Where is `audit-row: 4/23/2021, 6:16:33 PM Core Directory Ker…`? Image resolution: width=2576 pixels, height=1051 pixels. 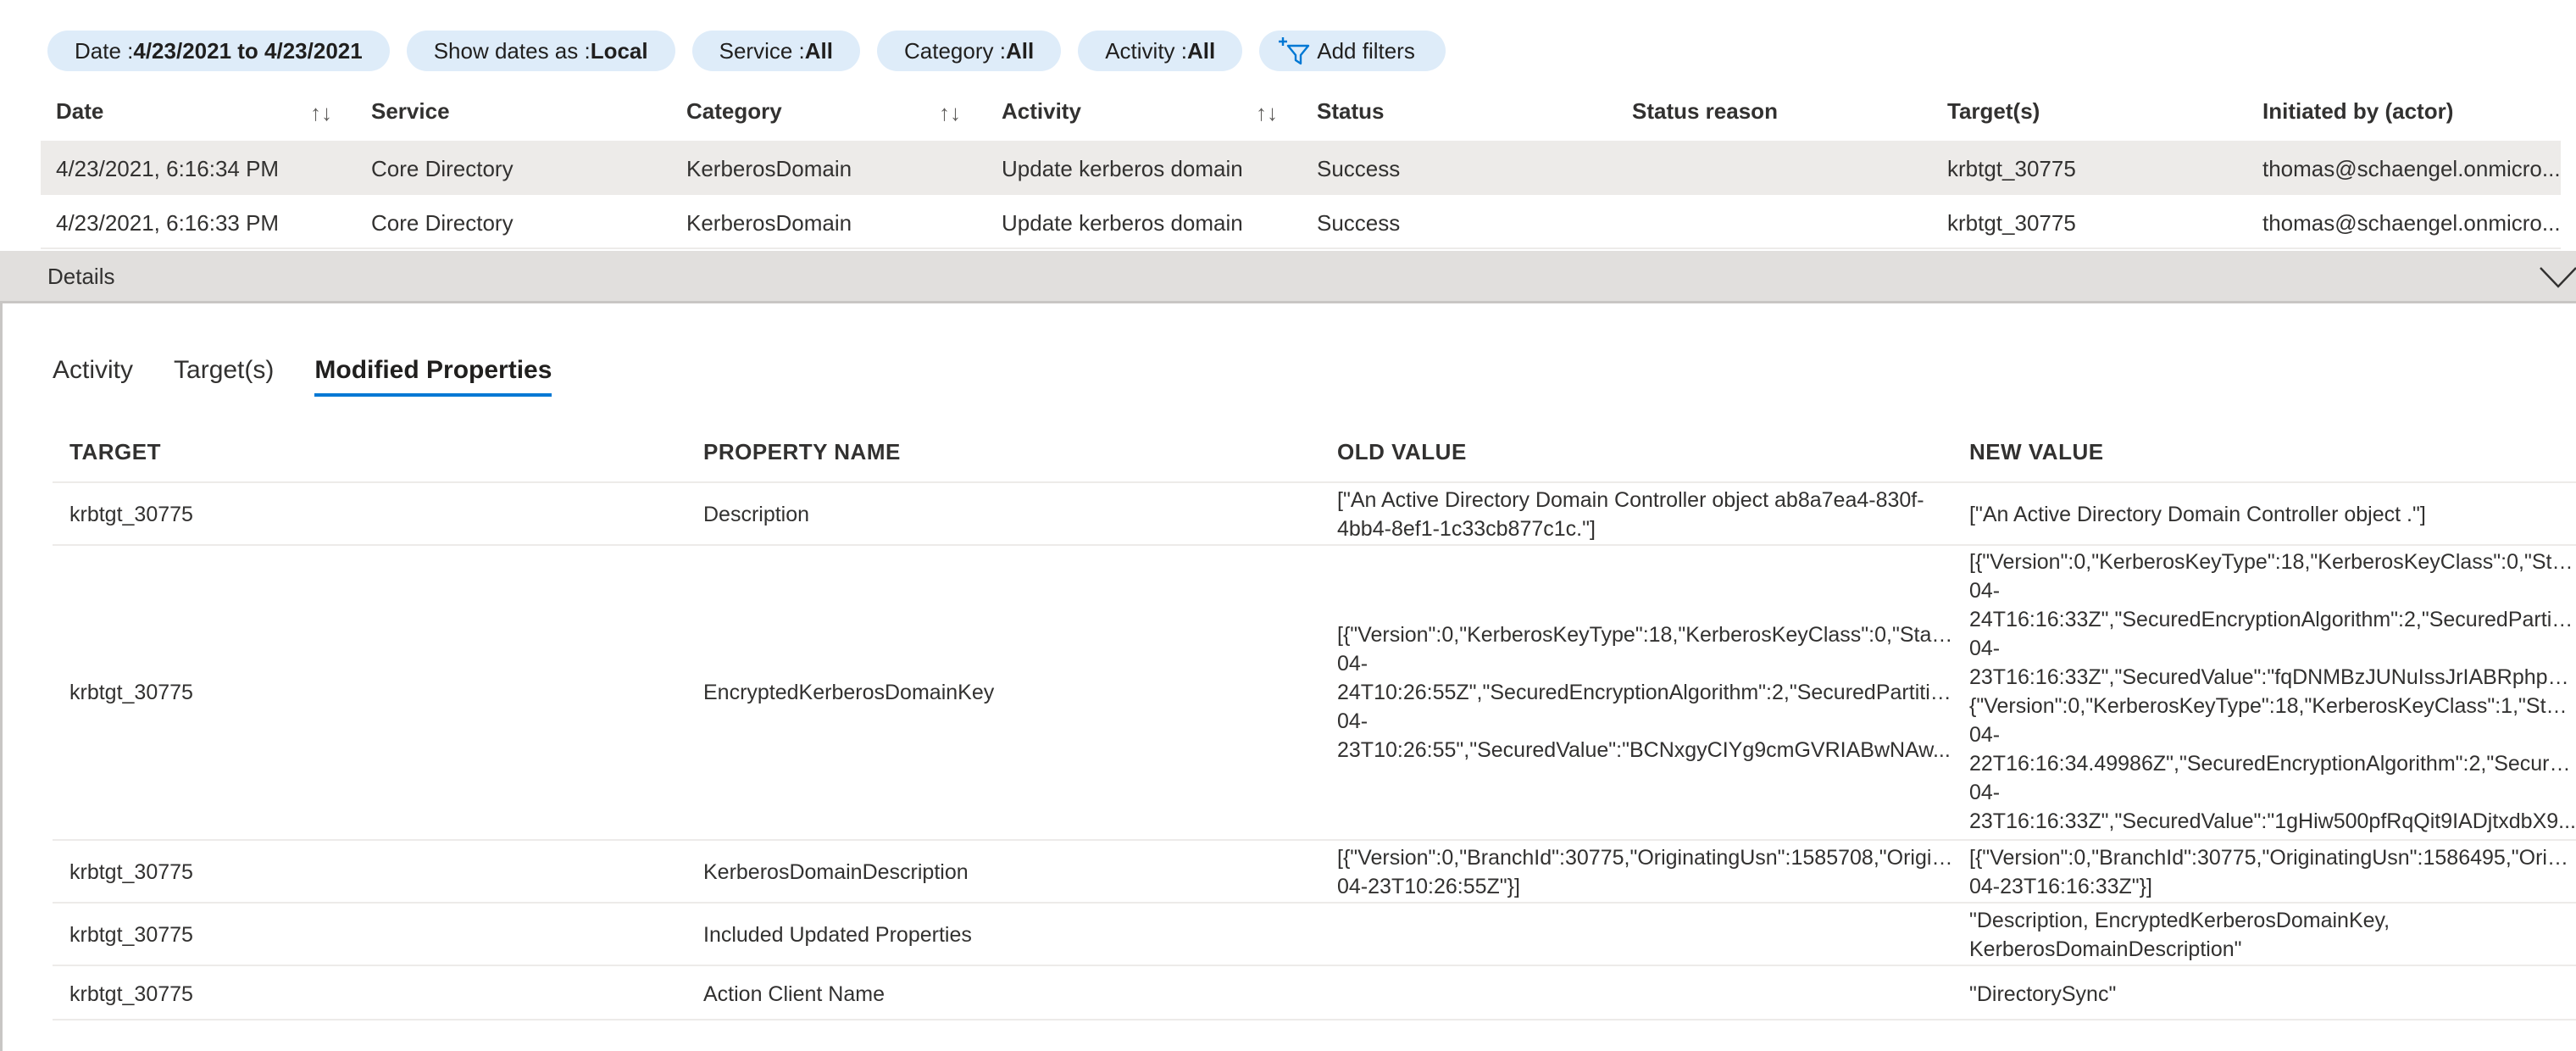
audit-row: 4/23/2021, 6:16:33 PM Core Directory Ker… is located at coordinates (1301, 222).